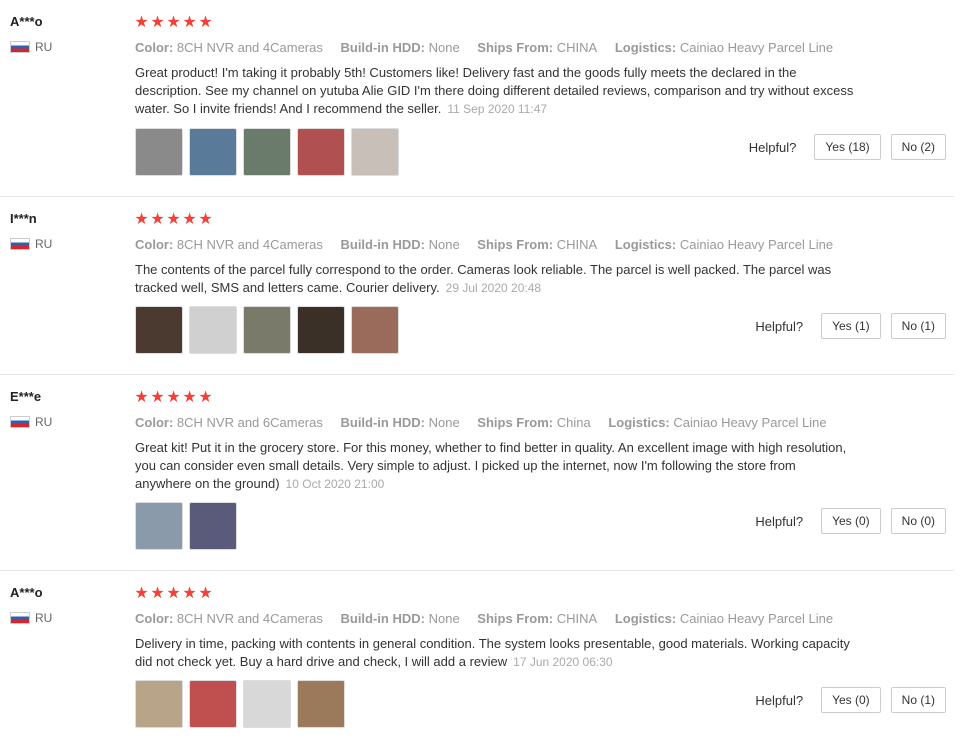 The image size is (976, 742). I want to click on helpful-yes-button: Yes (1), so click(851, 326).